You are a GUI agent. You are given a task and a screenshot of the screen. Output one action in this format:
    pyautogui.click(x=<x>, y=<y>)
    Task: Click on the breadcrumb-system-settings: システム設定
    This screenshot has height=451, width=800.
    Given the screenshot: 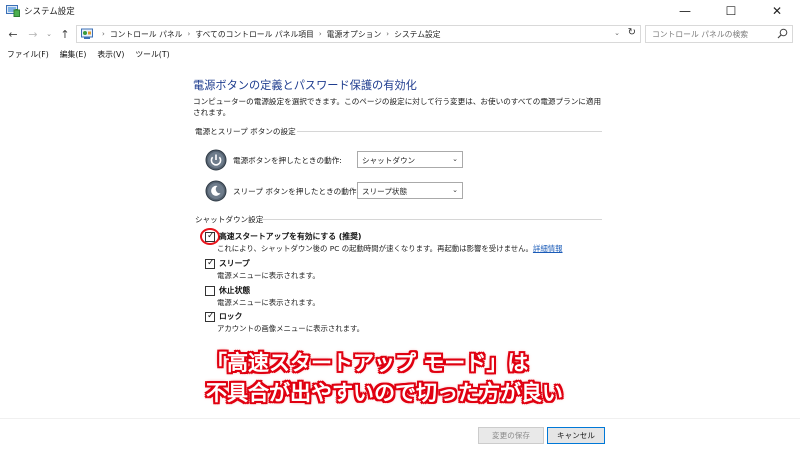 What is the action you would take?
    pyautogui.click(x=417, y=34)
    